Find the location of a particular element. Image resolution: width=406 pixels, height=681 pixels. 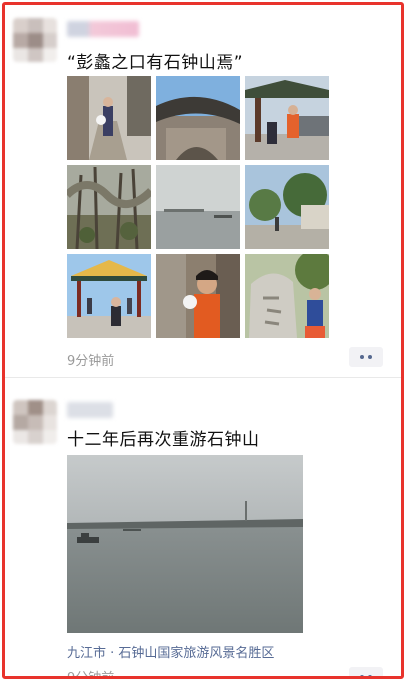

post-text: 十二年后再次重游石钟山 is located at coordinates (163, 440).